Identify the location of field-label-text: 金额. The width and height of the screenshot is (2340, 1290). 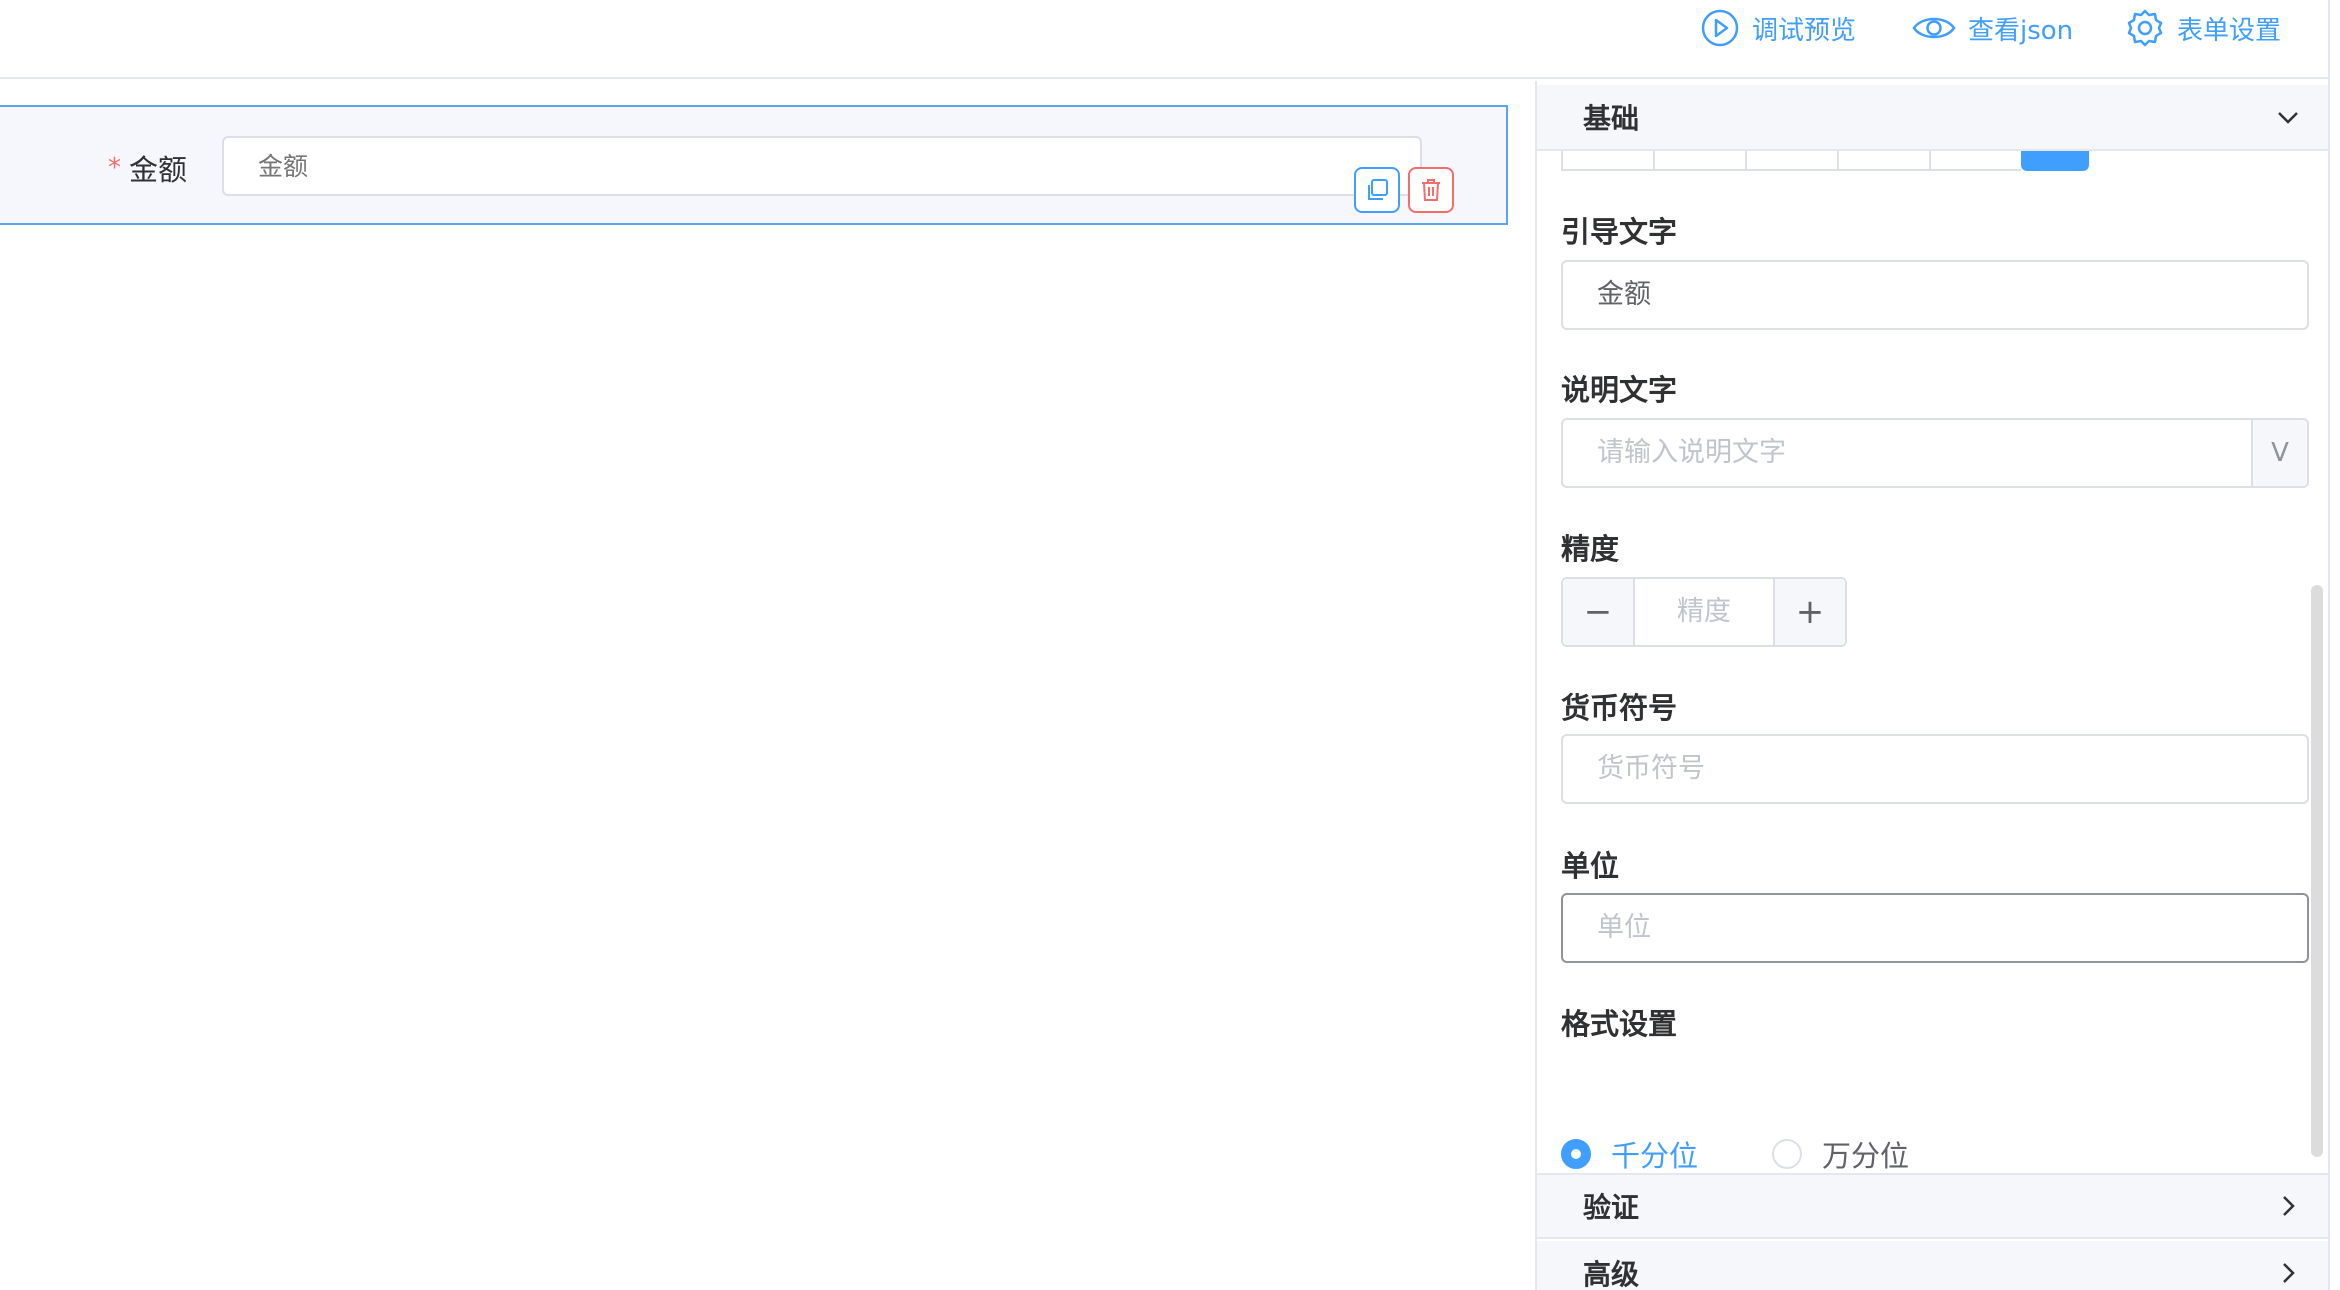
(158, 170).